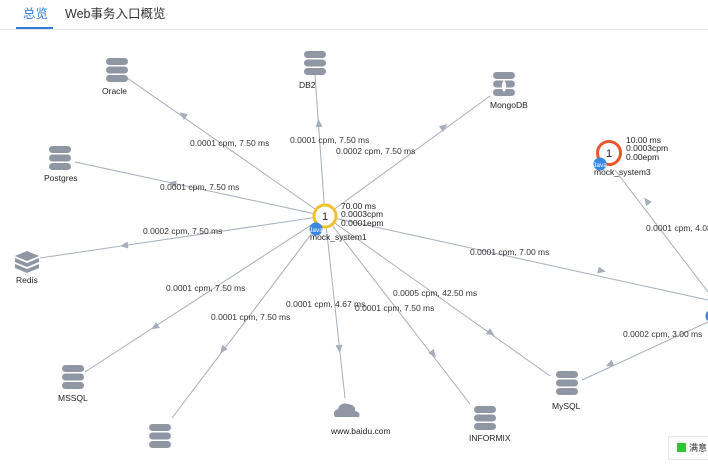  Describe the element at coordinates (205, 288) in the screenshot. I see `edge-label-mssql: 0.0001 cpm, 7.50 ms` at that location.